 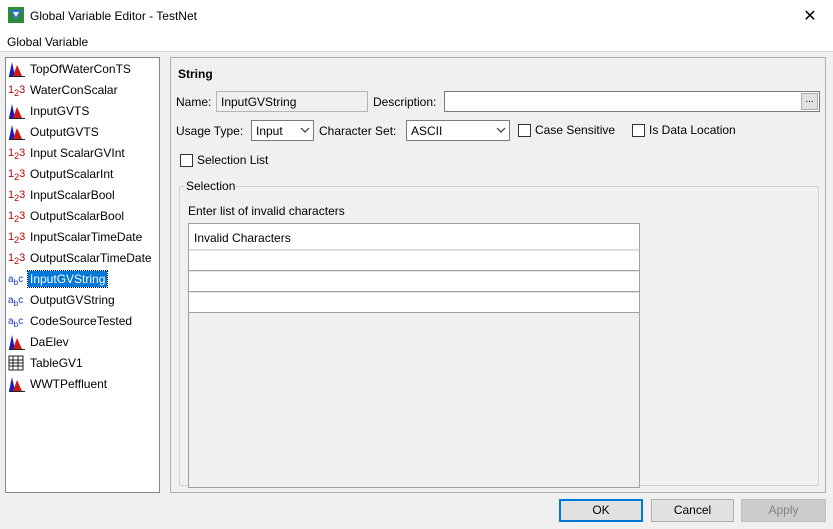 I want to click on tree-item-label: InputScalarBool, so click(x=72, y=195).